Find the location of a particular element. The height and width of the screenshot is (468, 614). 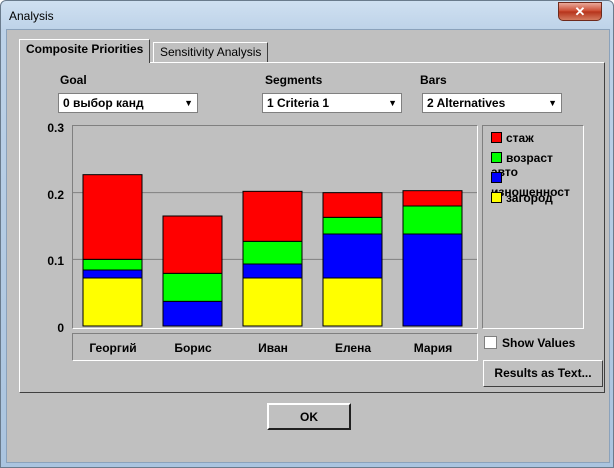

segments-select: 1 Criteria 1 ▼ is located at coordinates (332, 103).